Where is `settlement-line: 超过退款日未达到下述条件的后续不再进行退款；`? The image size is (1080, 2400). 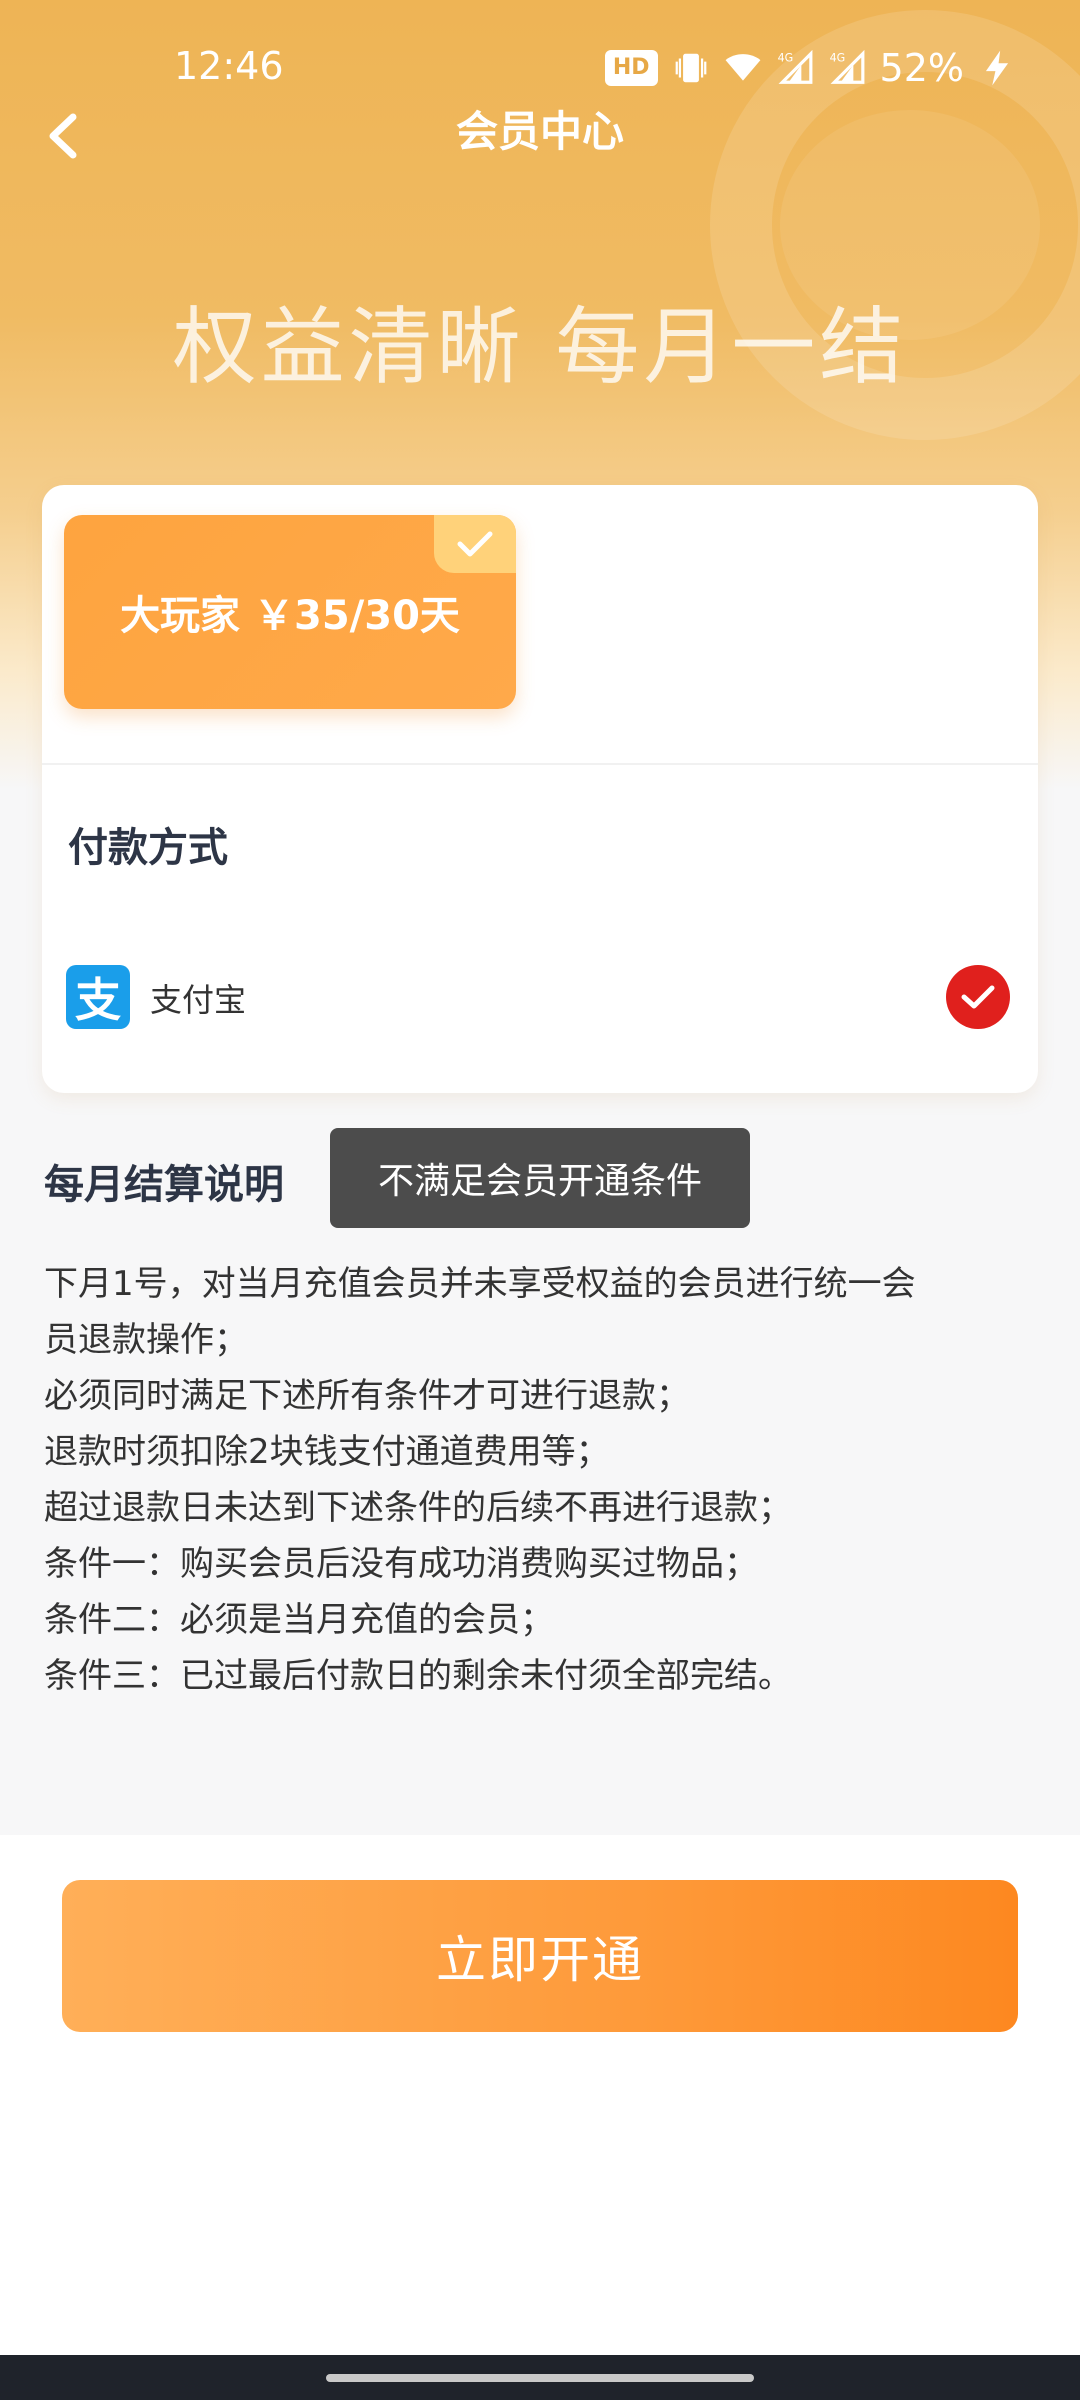
settlement-line: 超过退款日未达到下述条件的后续不再进行退款； is located at coordinates (418, 1508).